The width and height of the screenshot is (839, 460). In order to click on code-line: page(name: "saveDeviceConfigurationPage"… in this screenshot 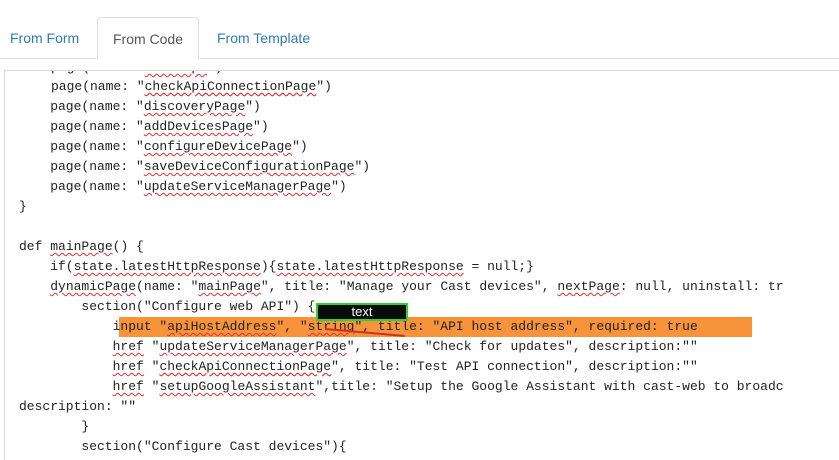, I will do `click(195, 166)`.